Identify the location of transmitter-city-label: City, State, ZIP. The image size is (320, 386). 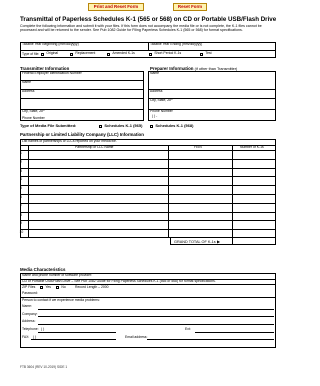
(33, 111).